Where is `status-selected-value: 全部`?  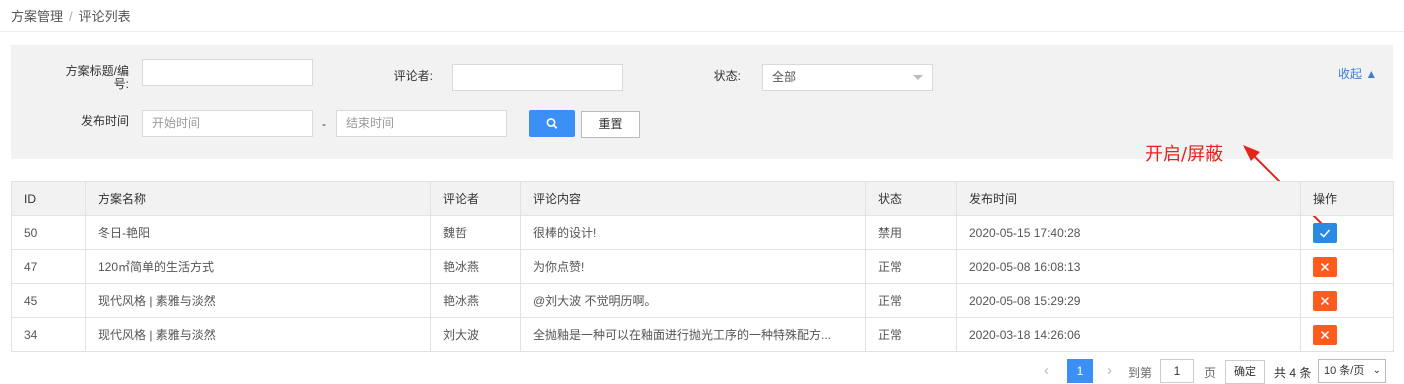 status-selected-value: 全部 is located at coordinates (784, 77).